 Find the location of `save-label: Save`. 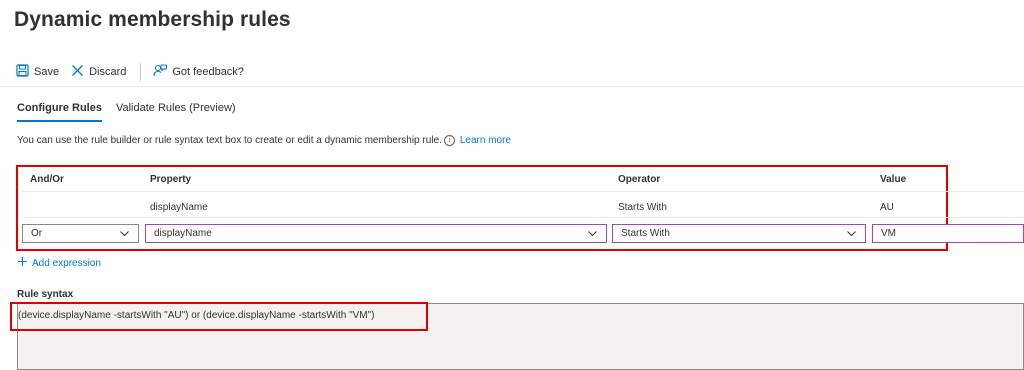

save-label: Save is located at coordinates (47, 72).